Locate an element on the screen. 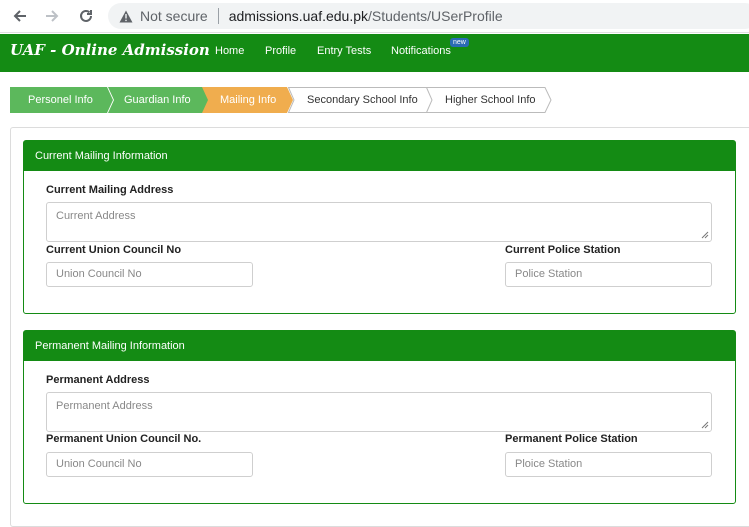 The image size is (749, 527). step-secondary-school-info: Secondary School Info is located at coordinates (361, 100).